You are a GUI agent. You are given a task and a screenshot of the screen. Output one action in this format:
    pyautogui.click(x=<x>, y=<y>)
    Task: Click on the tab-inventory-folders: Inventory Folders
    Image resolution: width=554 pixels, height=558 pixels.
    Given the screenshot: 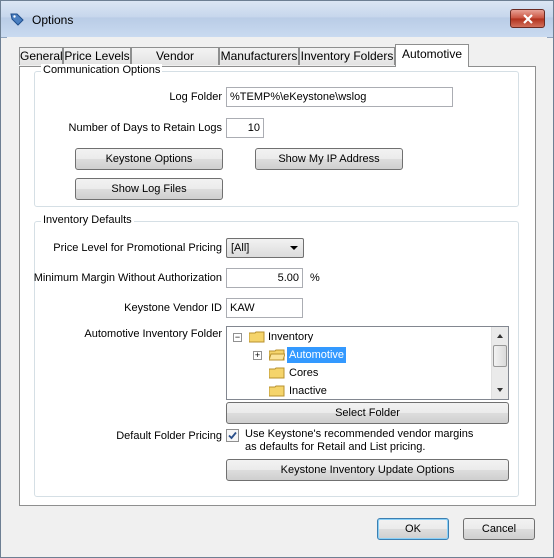 What is the action you would take?
    pyautogui.click(x=347, y=56)
    